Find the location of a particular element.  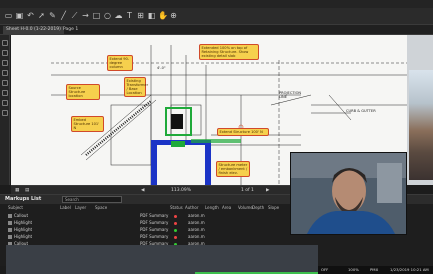

line-icon: ╱ is located at coordinates (63, 15).